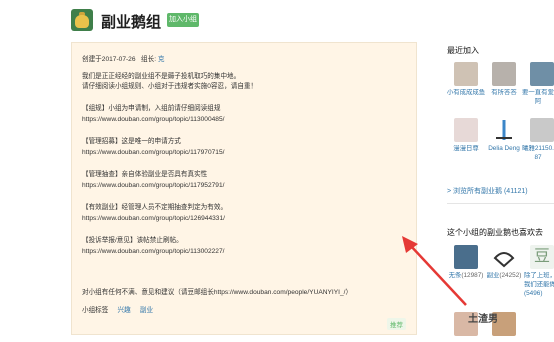 Image resolution: width=554 pixels, height=342 pixels. I want to click on member-name-cont: 阿, so click(538, 101).